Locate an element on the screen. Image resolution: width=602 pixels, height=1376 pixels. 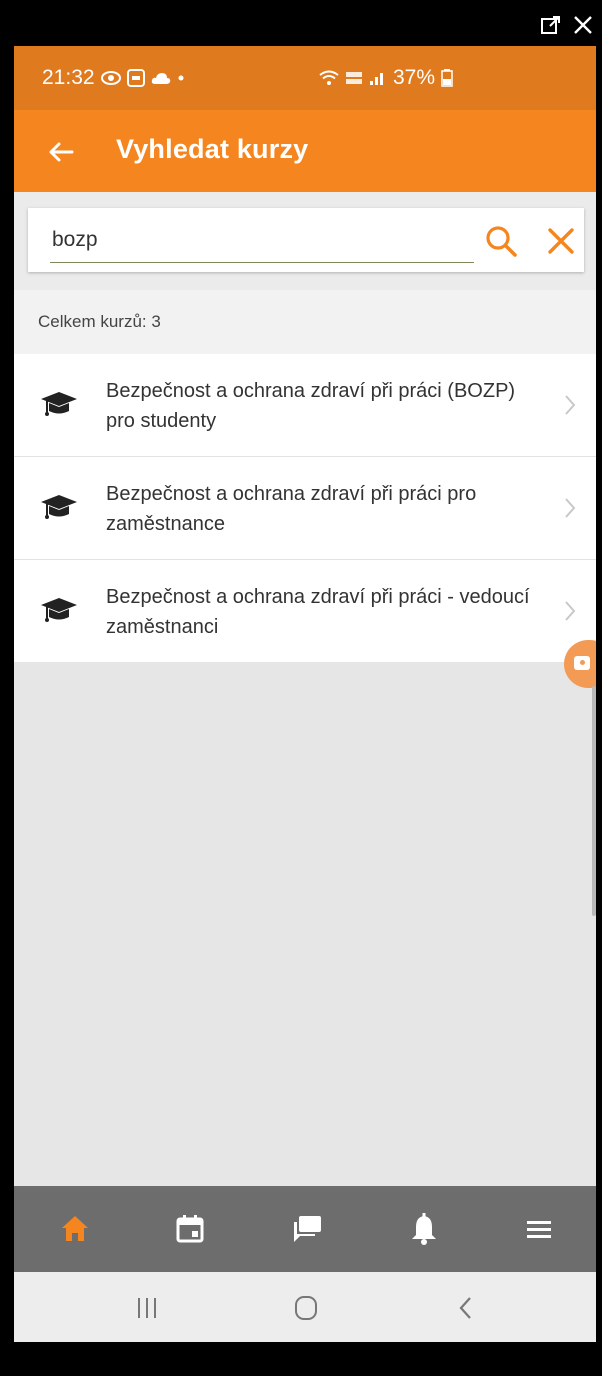
bell-icon is located at coordinates (424, 1229).